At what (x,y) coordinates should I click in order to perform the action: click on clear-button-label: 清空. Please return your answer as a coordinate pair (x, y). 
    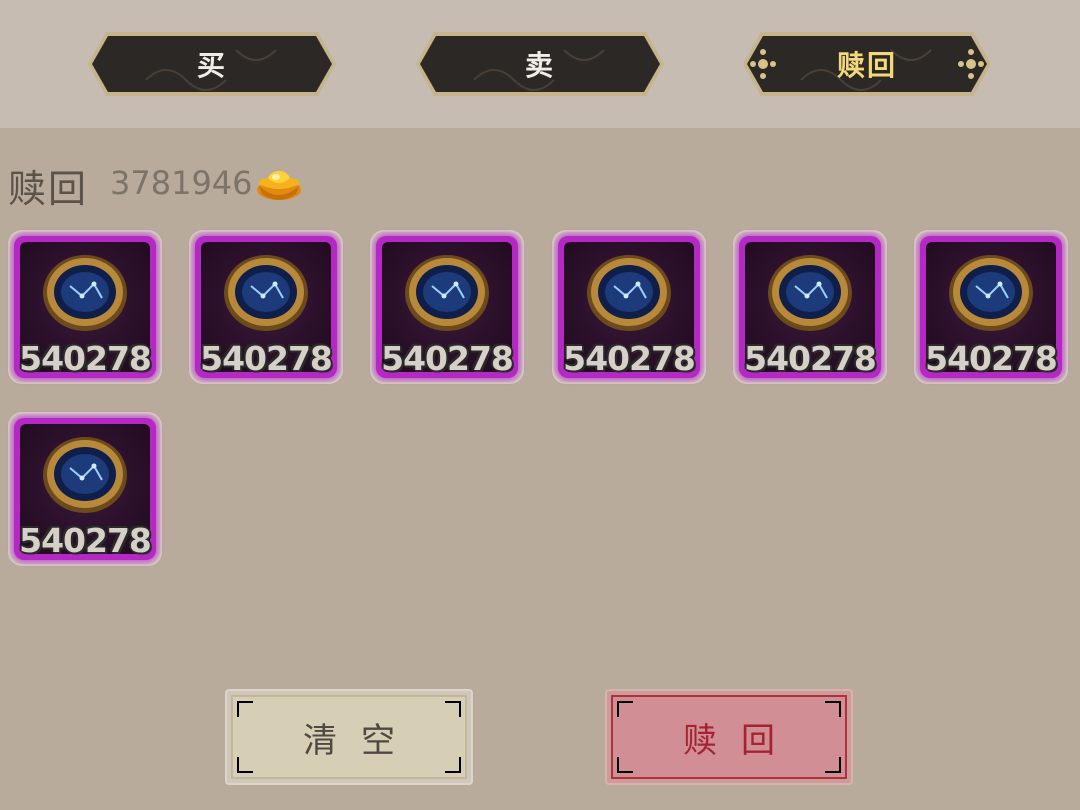
    Looking at the image, I should click on (361, 740).